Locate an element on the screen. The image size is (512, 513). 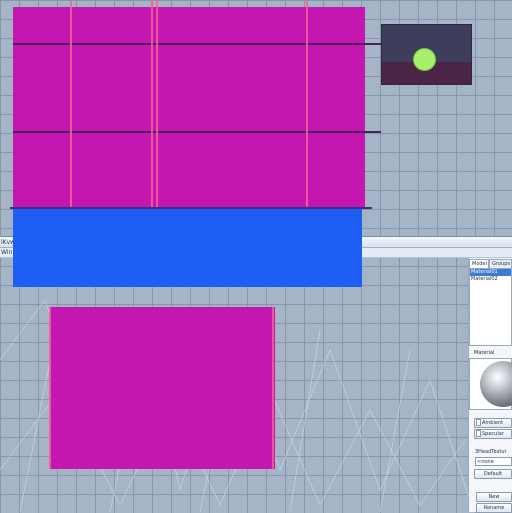
panel-tabs: Model Groups is located at coordinates (490, 264).